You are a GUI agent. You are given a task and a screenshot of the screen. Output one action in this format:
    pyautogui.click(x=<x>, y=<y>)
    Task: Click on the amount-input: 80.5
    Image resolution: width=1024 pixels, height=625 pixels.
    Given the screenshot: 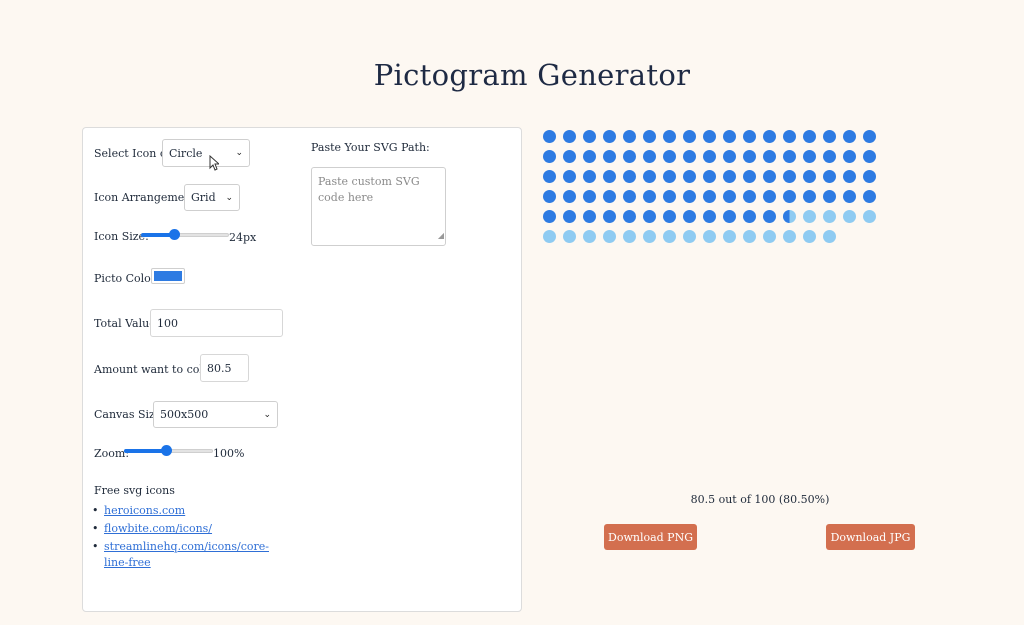 What is the action you would take?
    pyautogui.click(x=224, y=368)
    